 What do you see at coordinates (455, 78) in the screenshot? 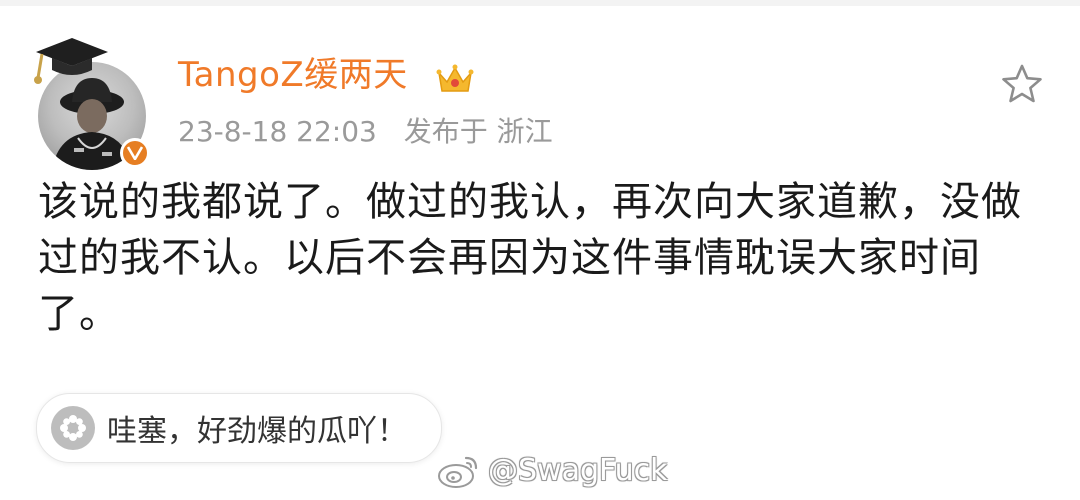
I see `crown-icon` at bounding box center [455, 78].